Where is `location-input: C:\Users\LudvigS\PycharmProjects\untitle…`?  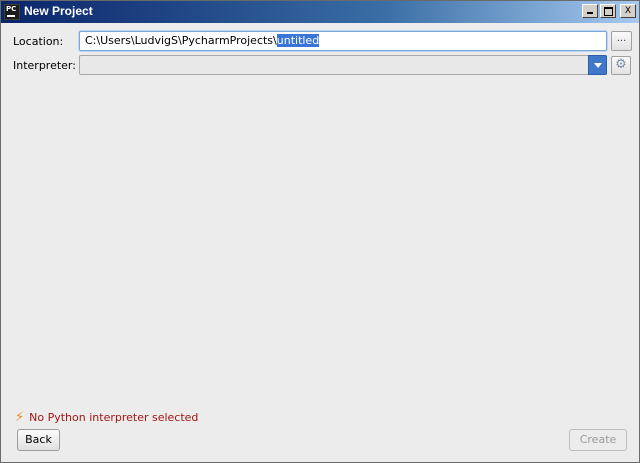
location-input: C:\Users\LudvigS\PycharmProjects\untitle… is located at coordinates (343, 41).